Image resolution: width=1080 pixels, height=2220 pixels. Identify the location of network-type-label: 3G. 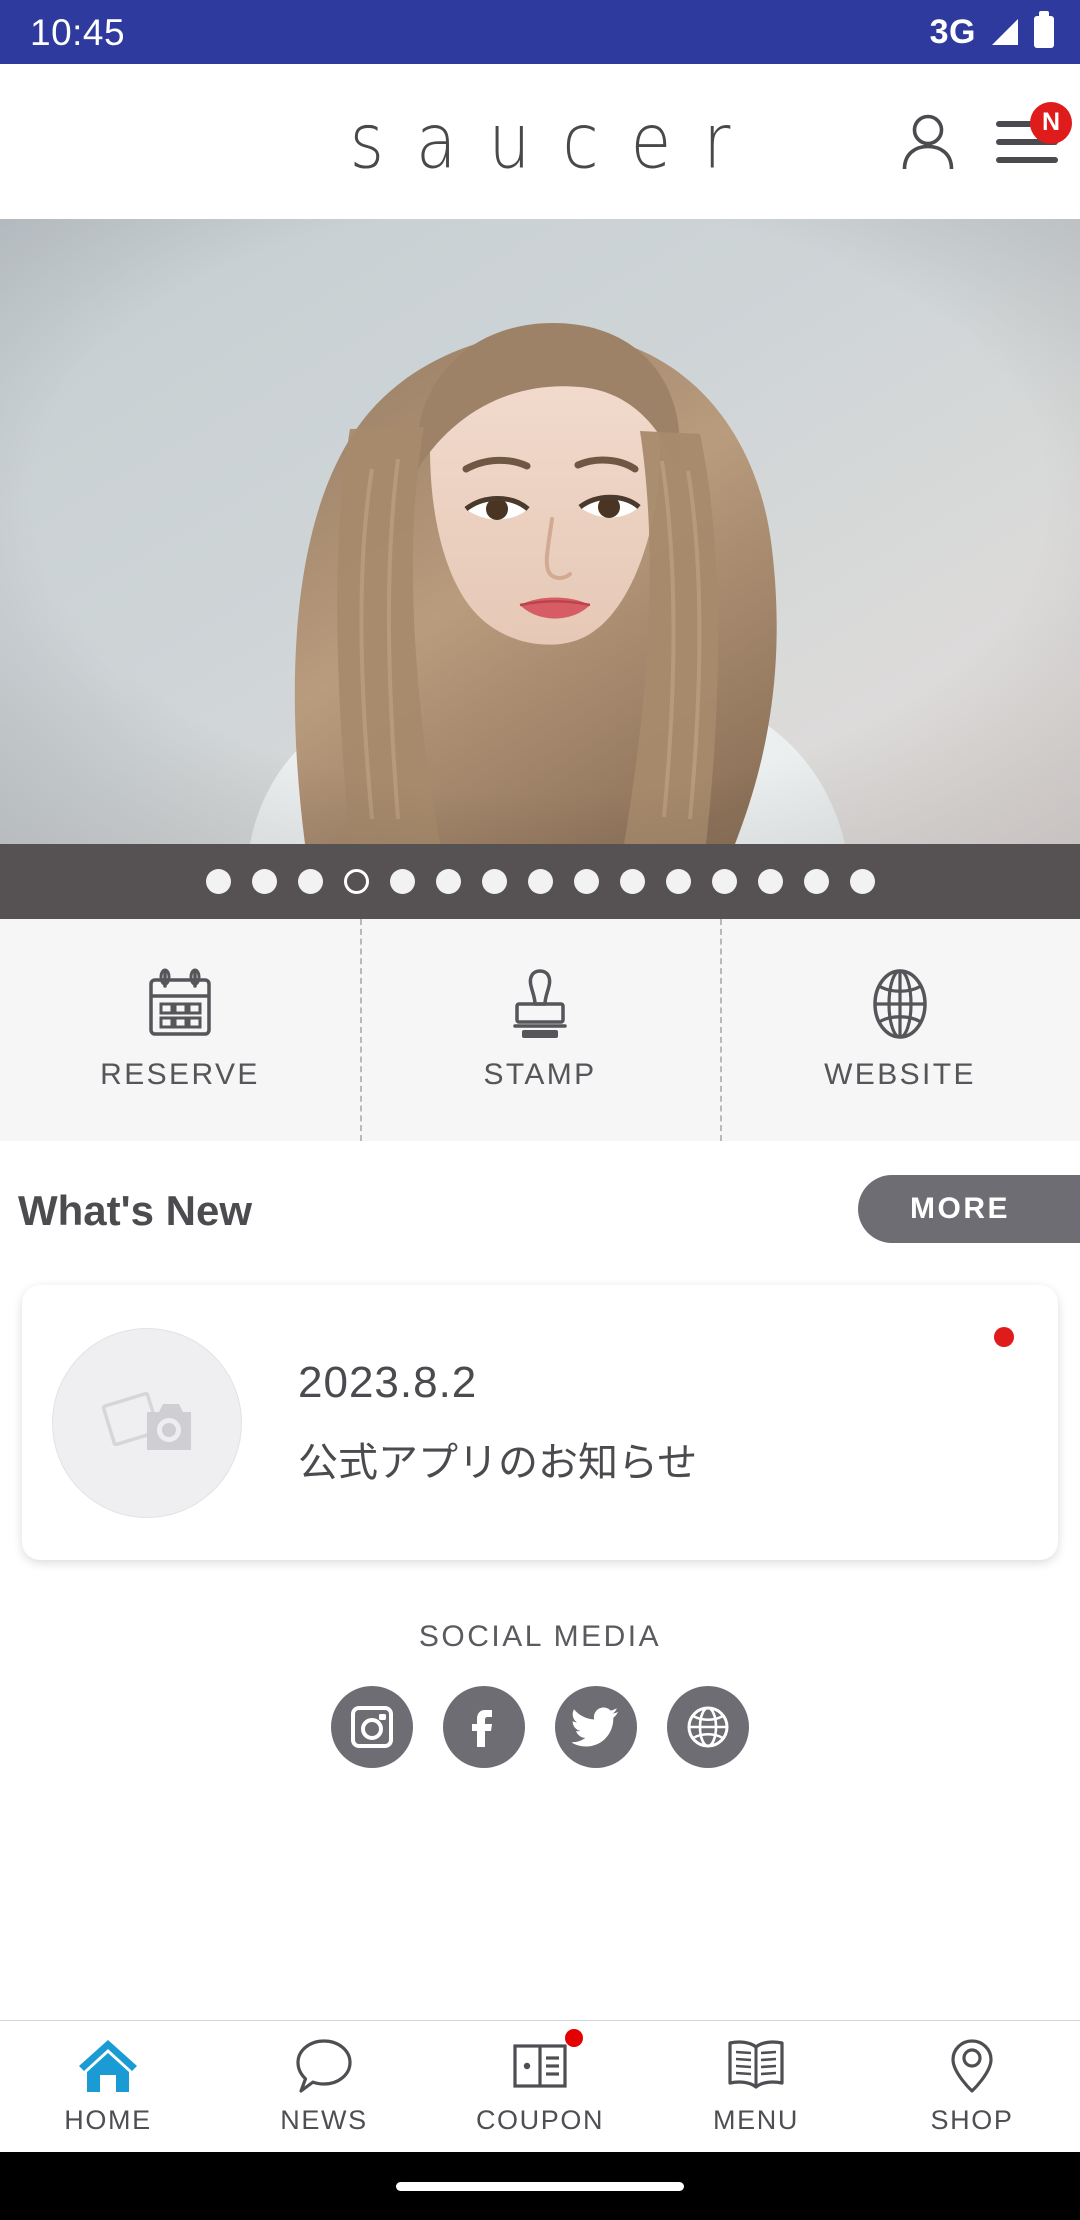
(952, 31).